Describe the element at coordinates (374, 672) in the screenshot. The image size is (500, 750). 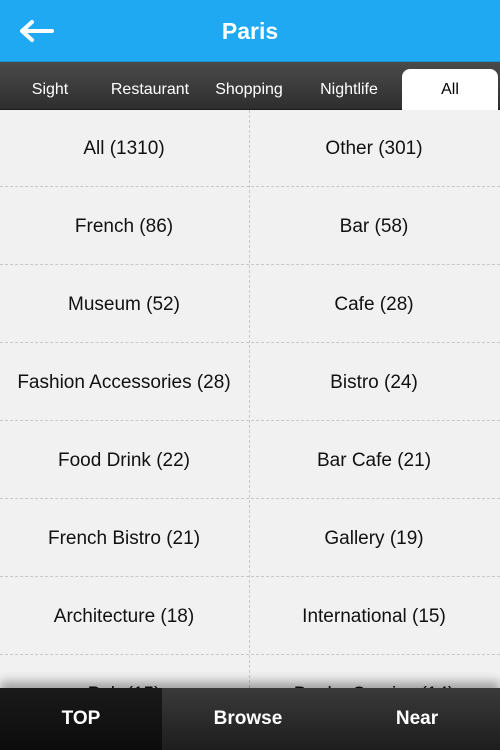
I see `category-cell: Books Comics (14)` at that location.